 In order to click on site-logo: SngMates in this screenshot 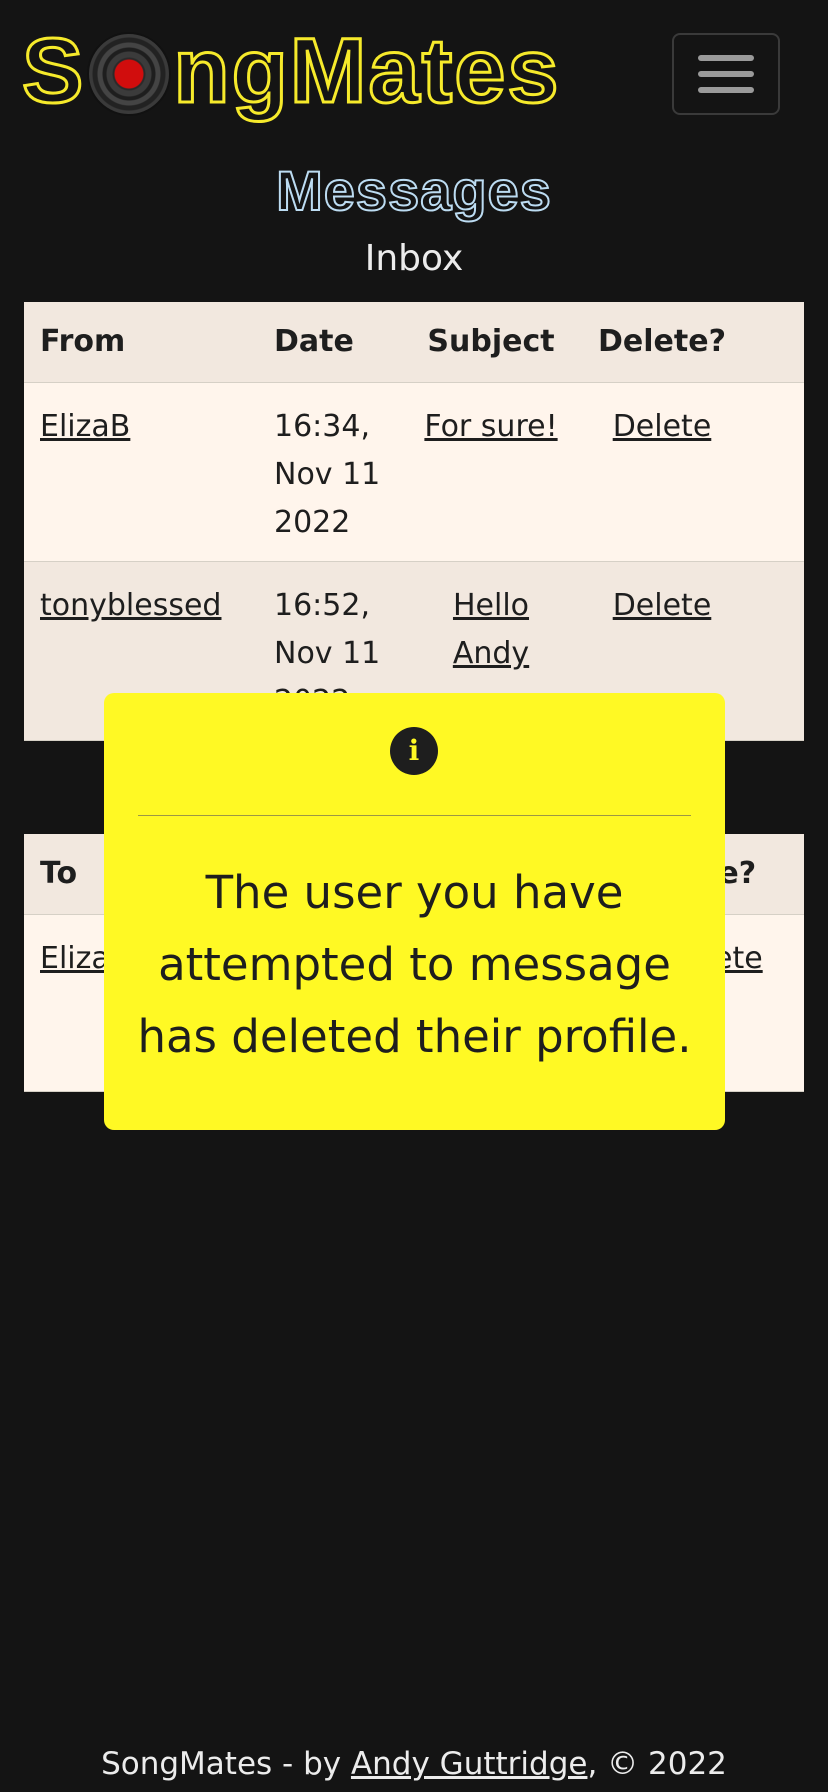, I will do `click(290, 71)`.